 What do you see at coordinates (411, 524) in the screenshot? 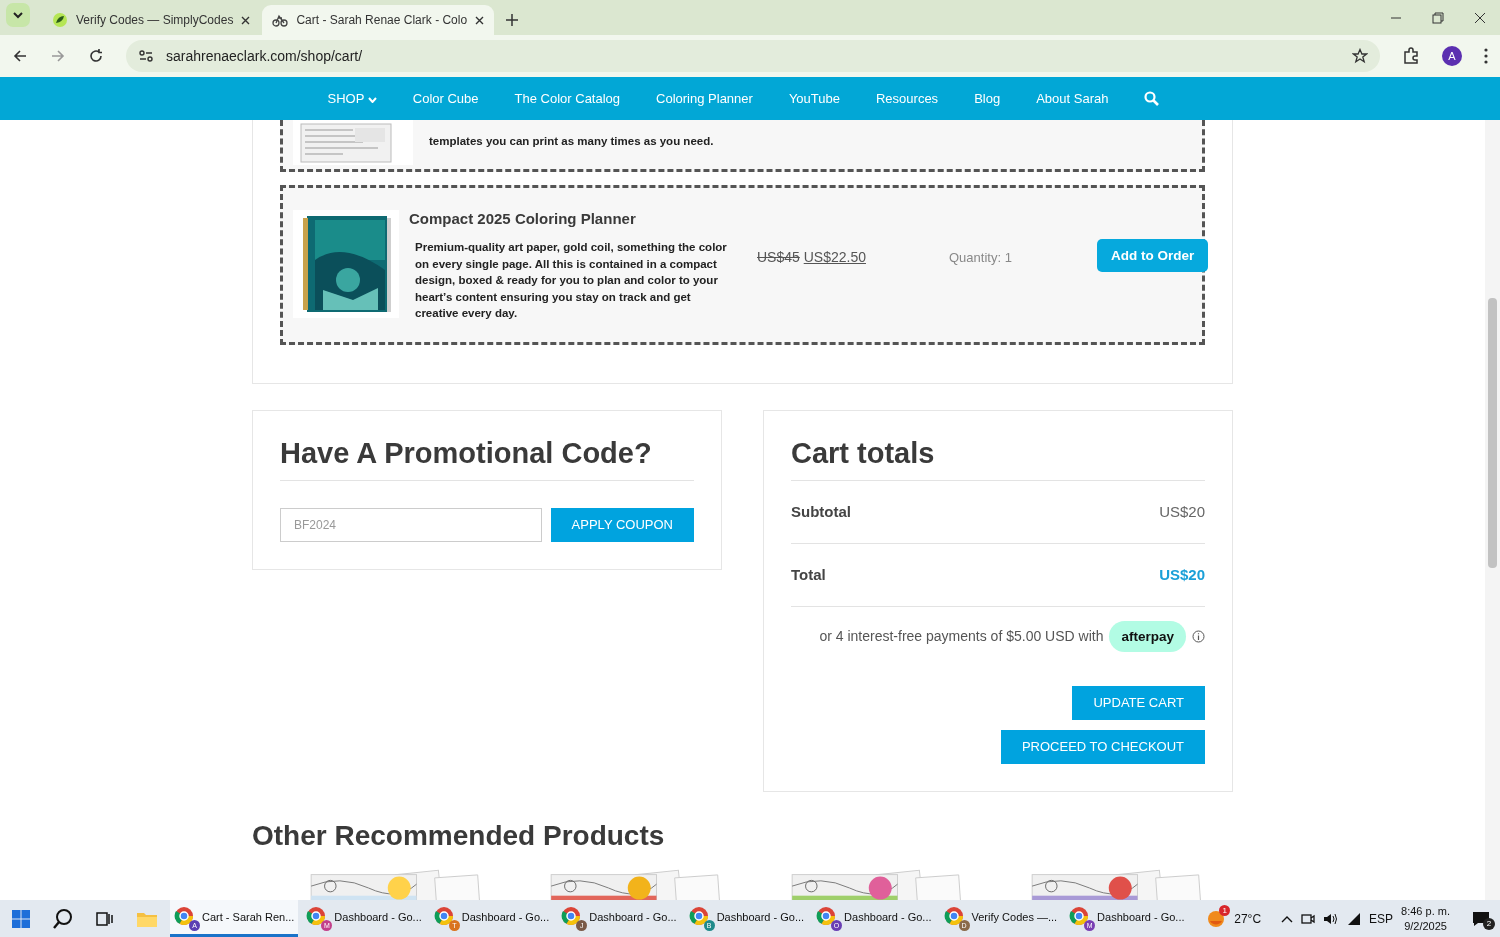
I see `coupon-input: BF2024` at bounding box center [411, 524].